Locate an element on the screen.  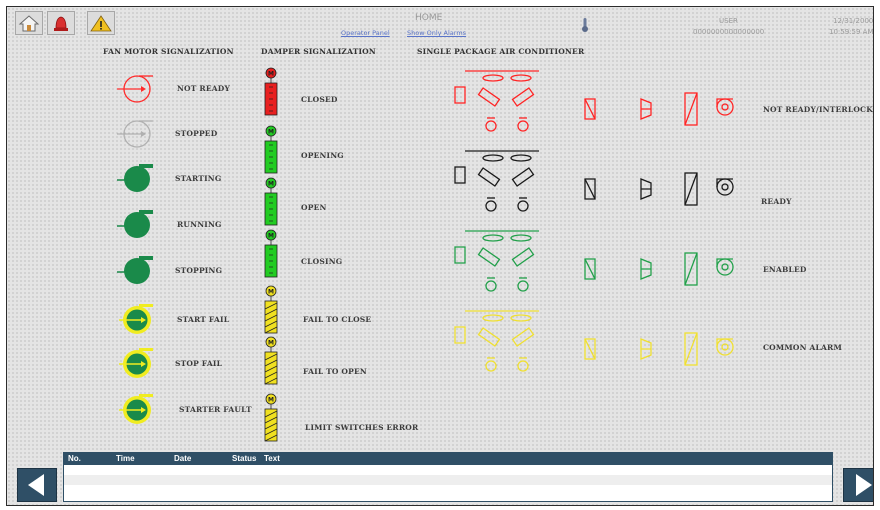
arrow-right-icon is located at coordinates (864, 485).